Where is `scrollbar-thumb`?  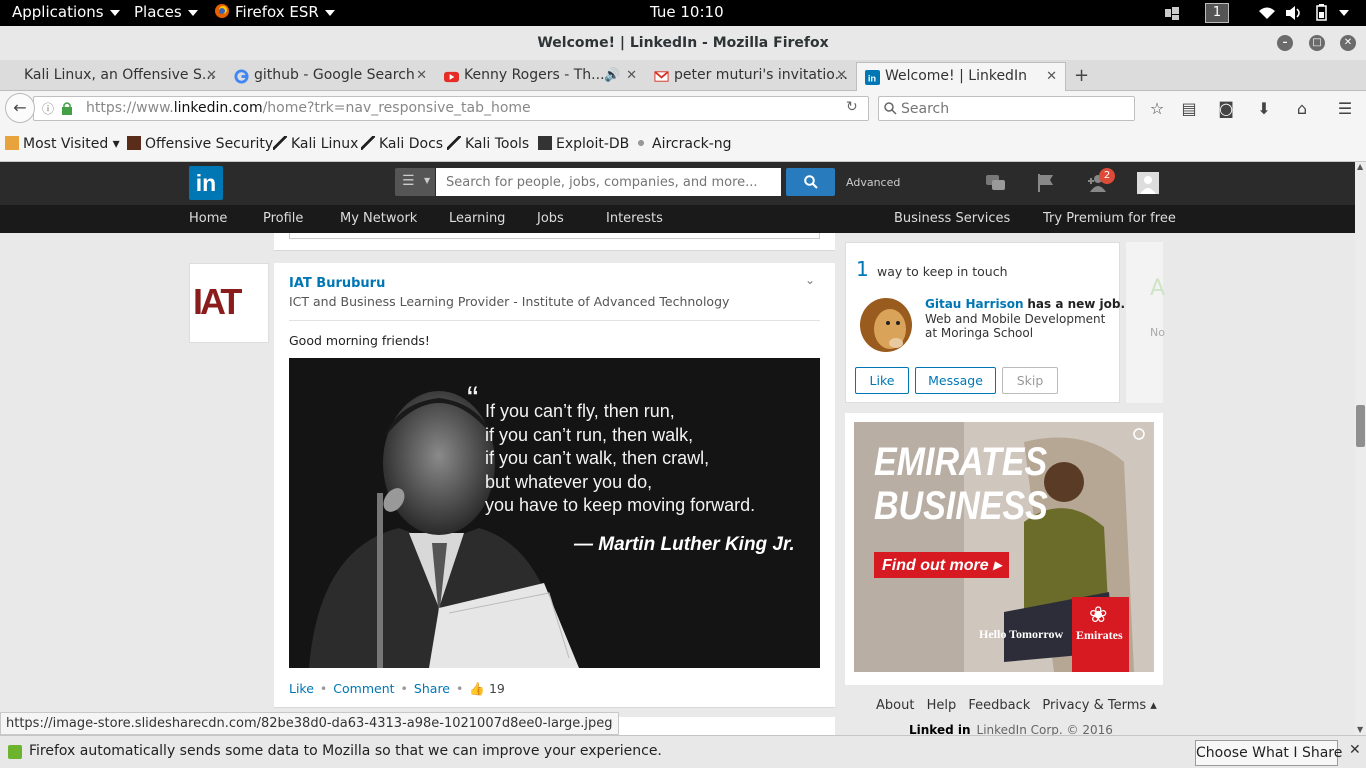 scrollbar-thumb is located at coordinates (1360, 426).